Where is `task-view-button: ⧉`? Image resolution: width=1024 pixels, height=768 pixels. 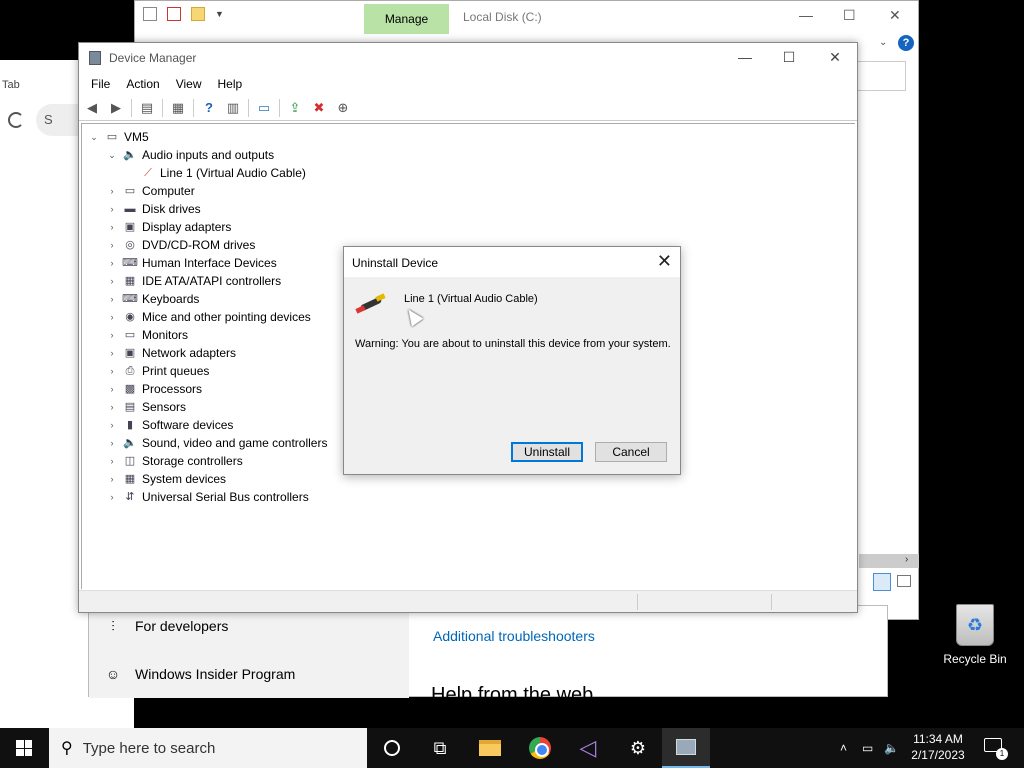 task-view-button: ⧉ is located at coordinates (440, 748).